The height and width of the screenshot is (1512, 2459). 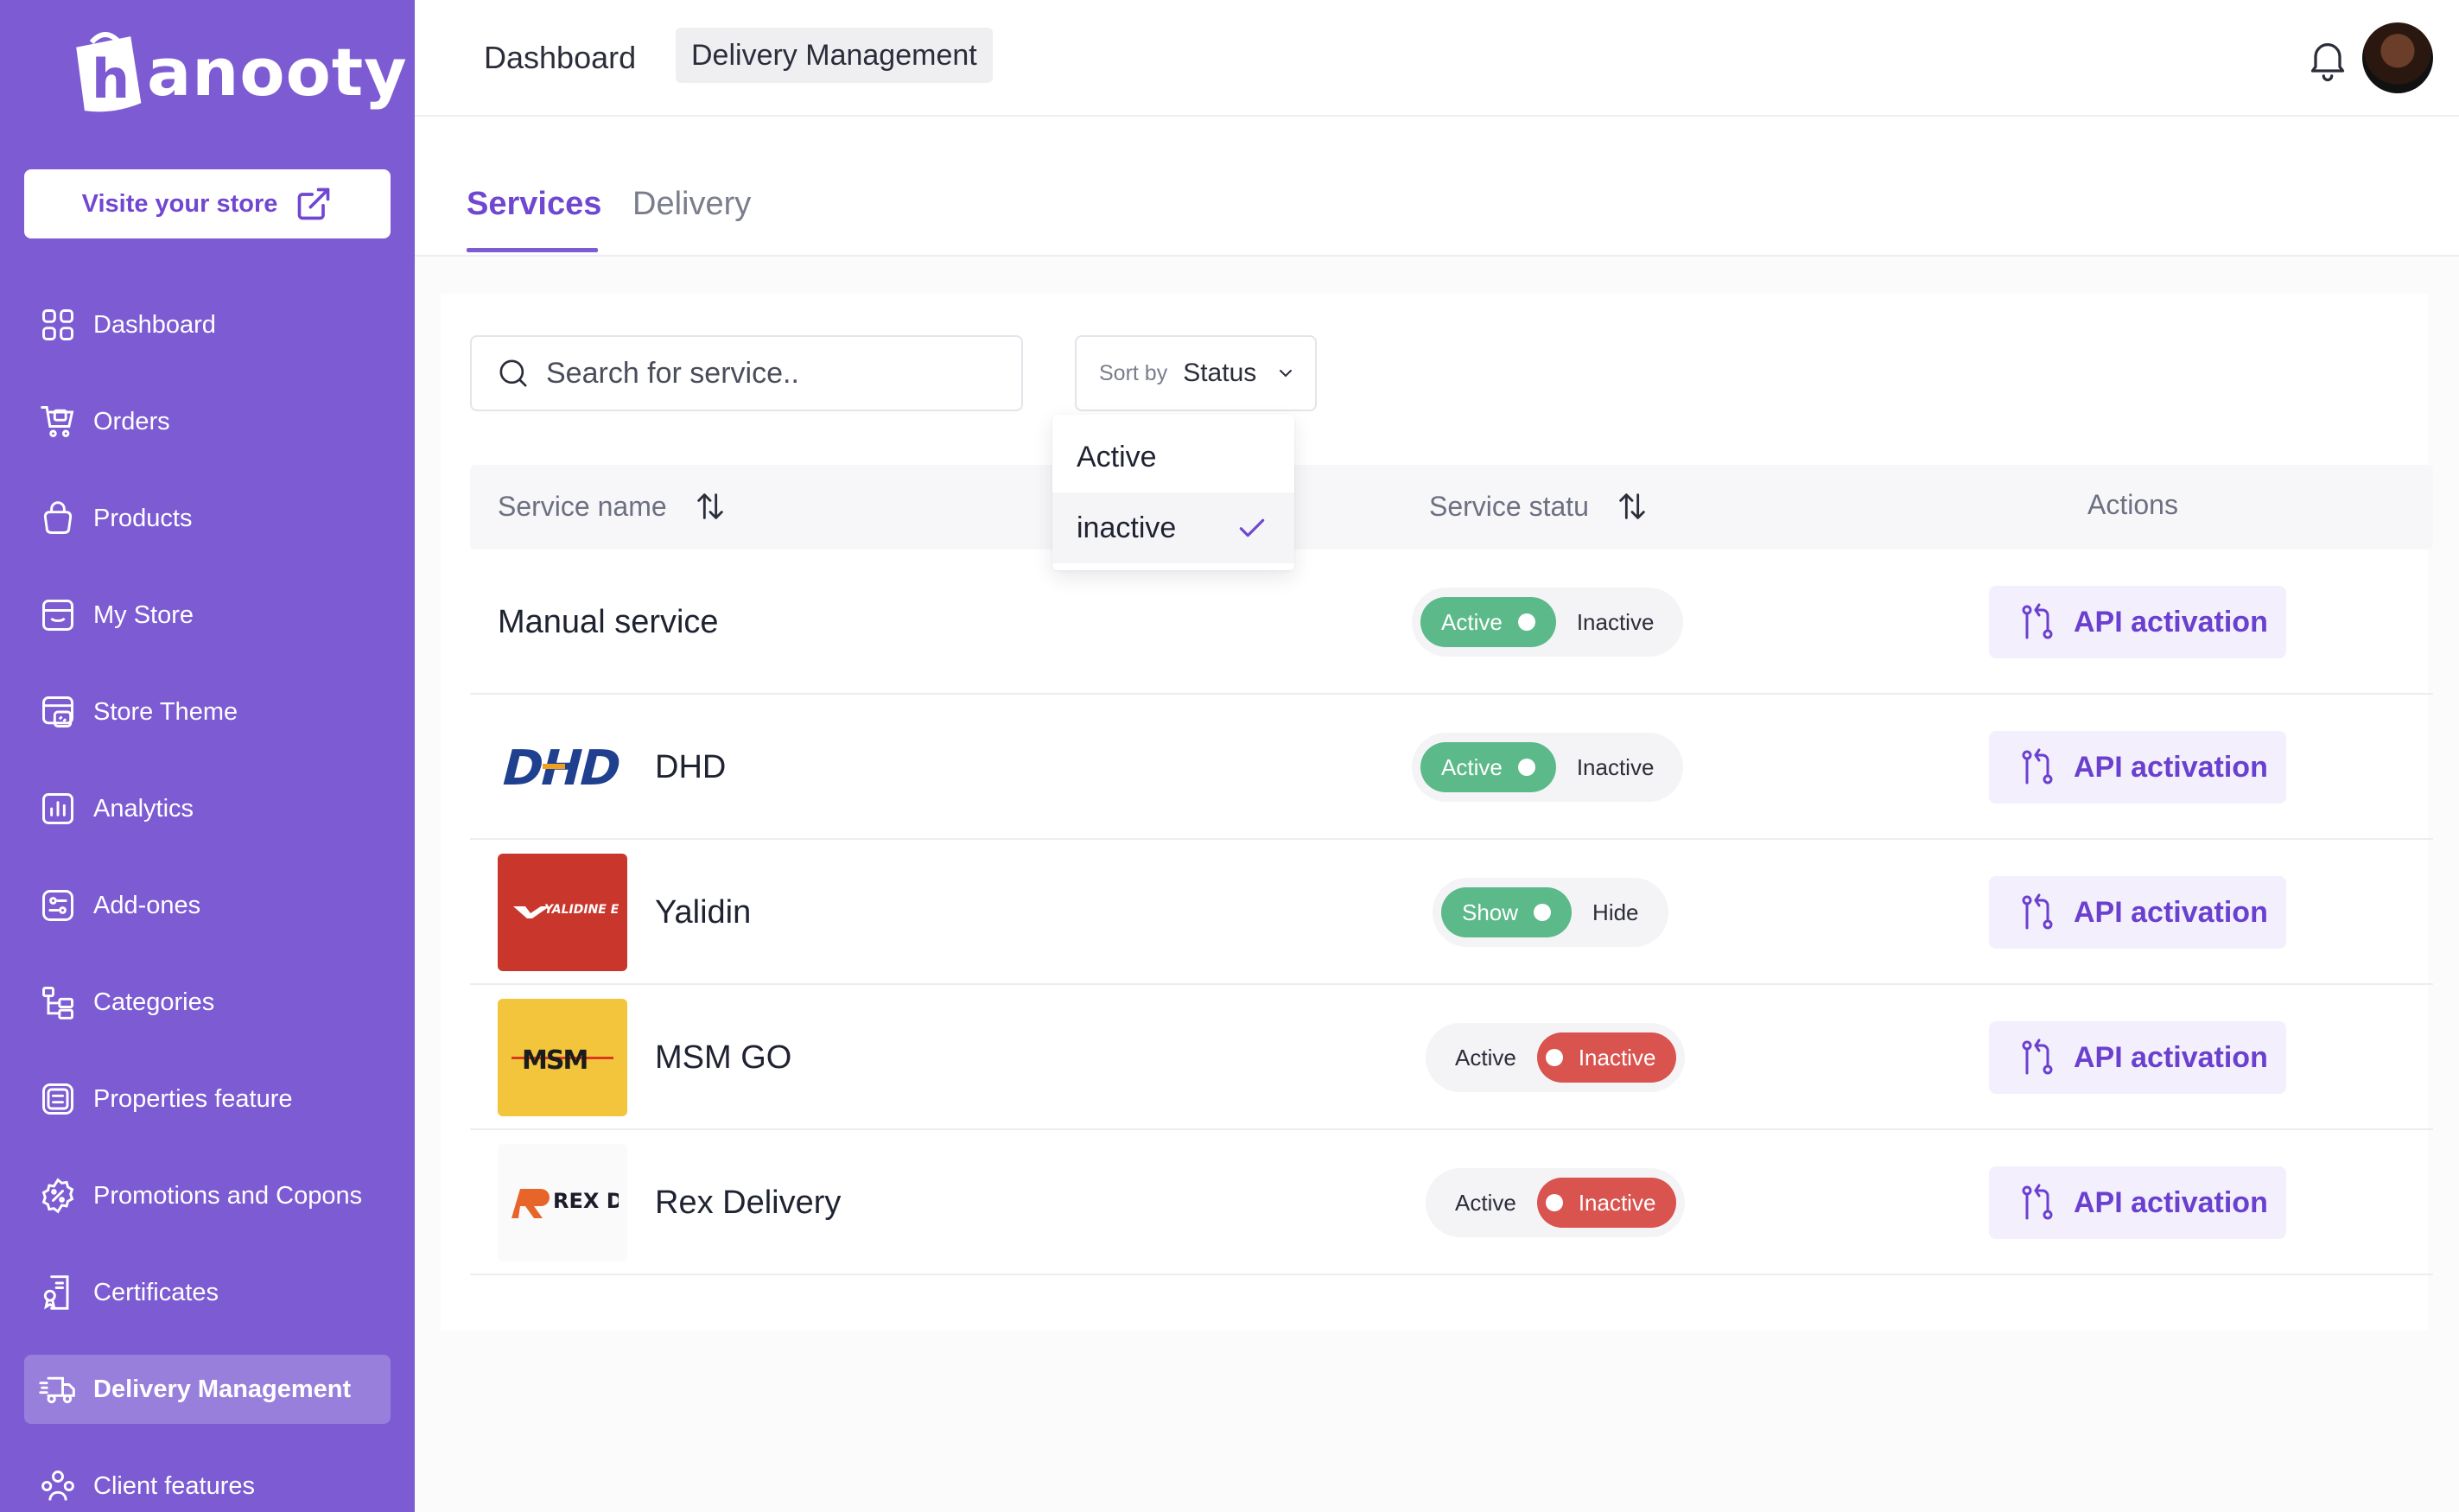 What do you see at coordinates (193, 1098) in the screenshot?
I see `sidebar-item-label: Properties feature` at bounding box center [193, 1098].